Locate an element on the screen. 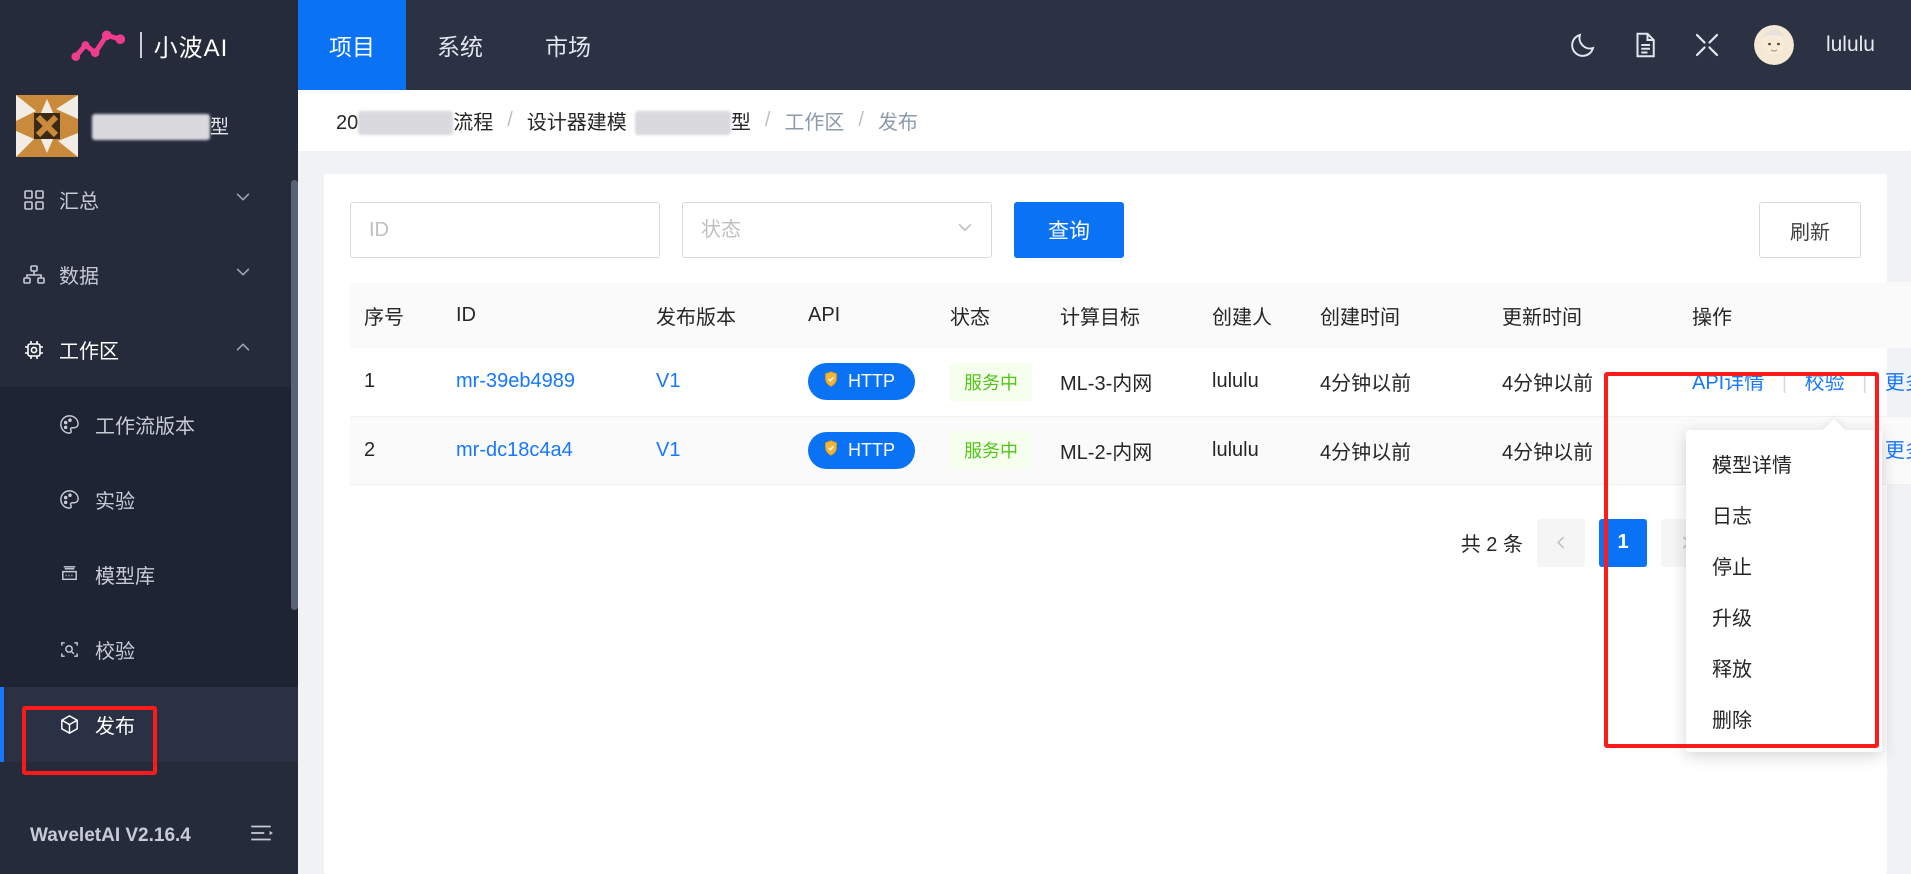  cell-creator: lululu is located at coordinates (1252, 382).